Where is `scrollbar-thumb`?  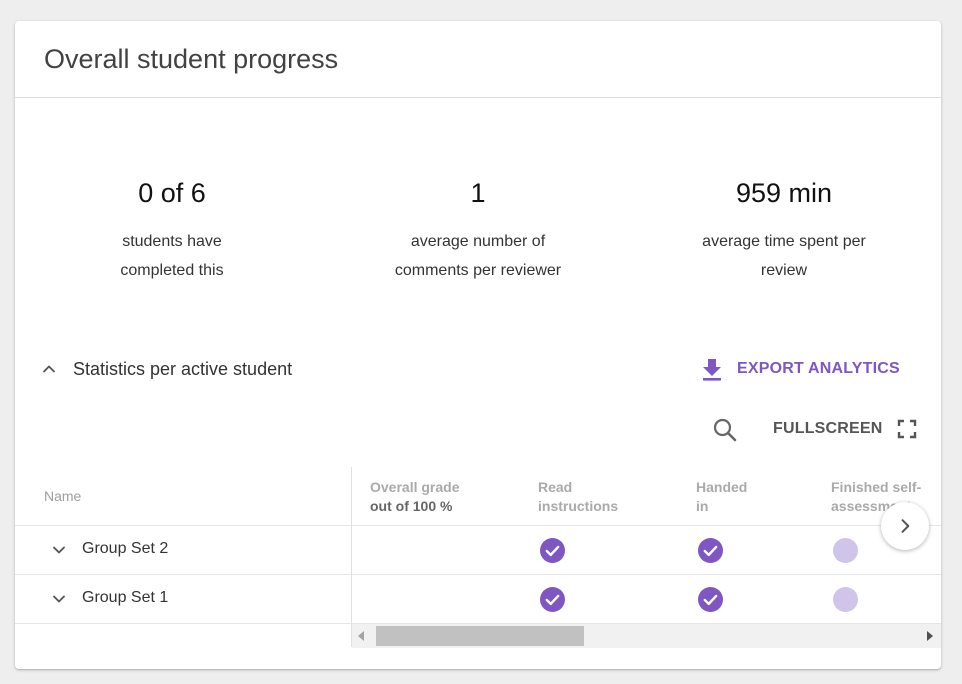
scrollbar-thumb is located at coordinates (480, 636).